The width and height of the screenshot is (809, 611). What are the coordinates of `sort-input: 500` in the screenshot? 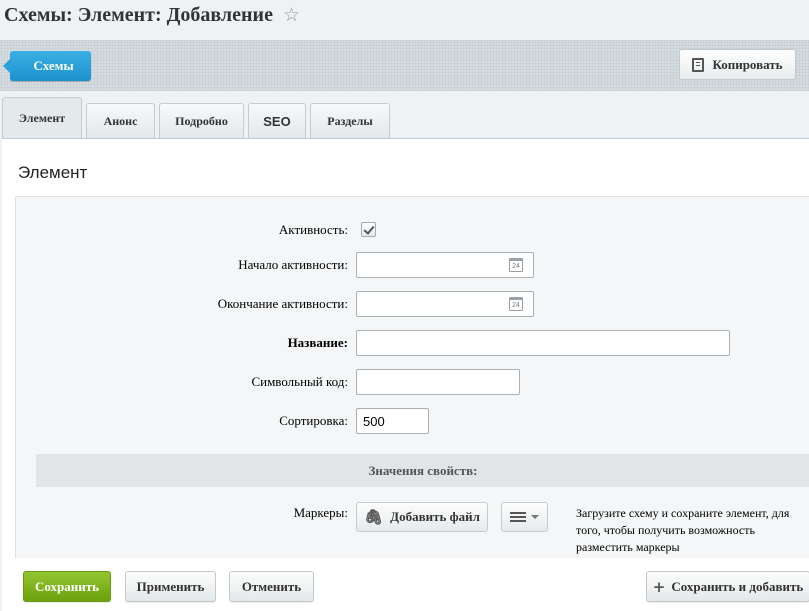 It's located at (392, 421).